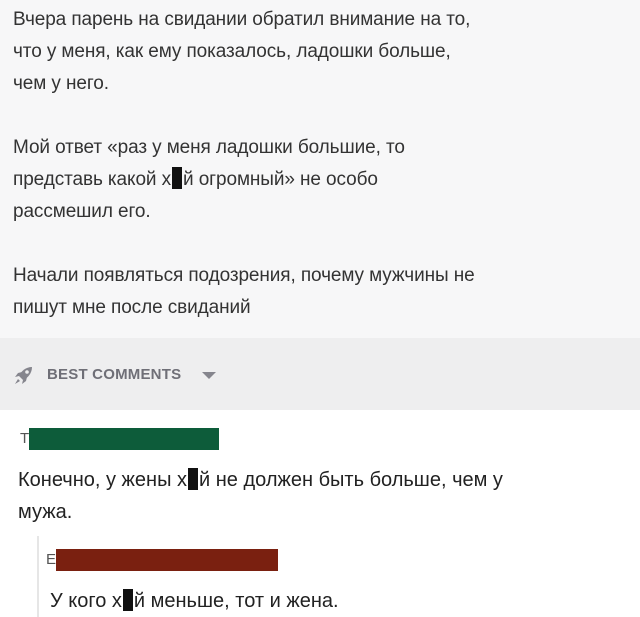 The image size is (640, 617). Describe the element at coordinates (86, 601) in the screenshot. I see `comment-text-part: У кого х` at that location.